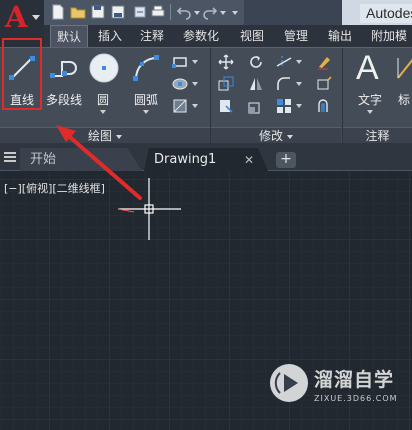 The width and height of the screenshot is (412, 430). I want to click on tab-annotate: 注释, so click(152, 36).